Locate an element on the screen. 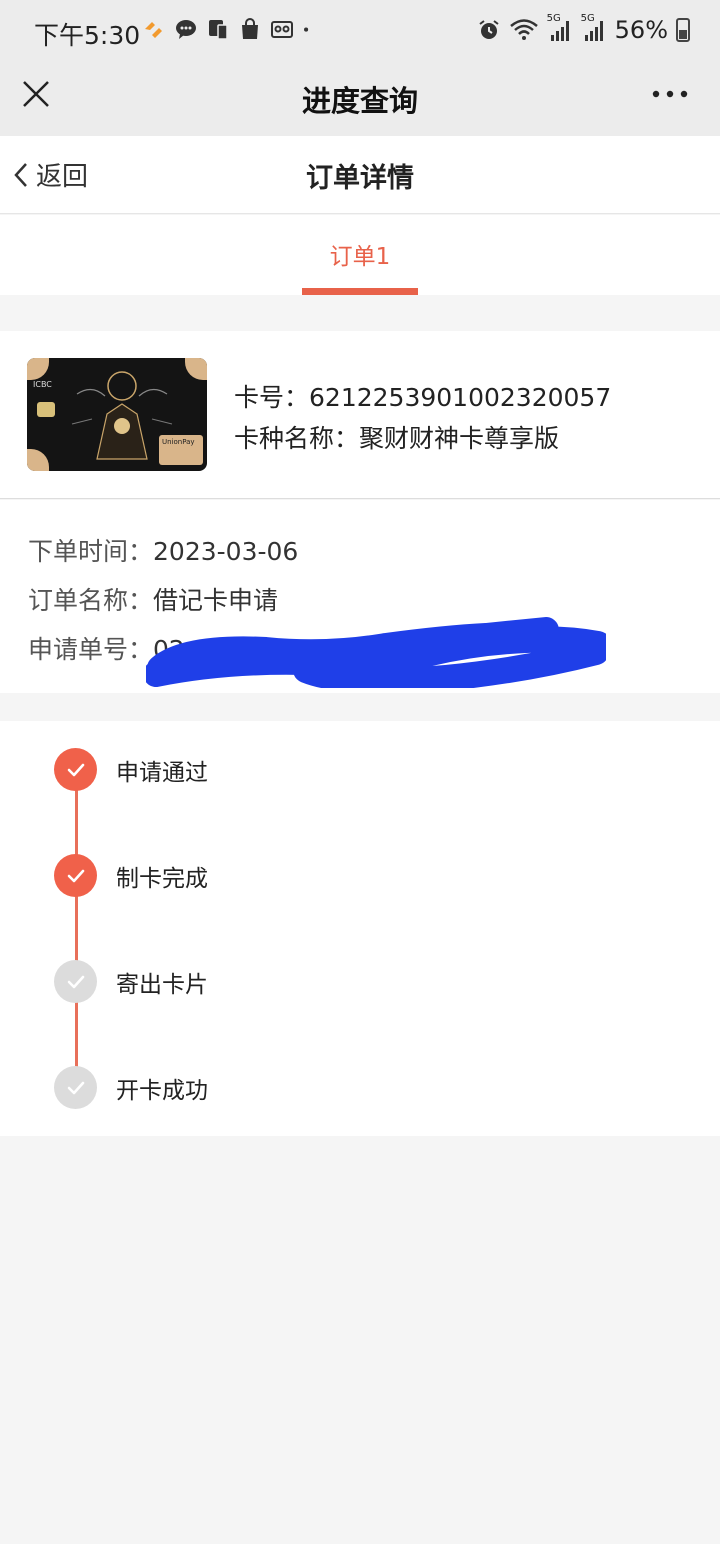 This screenshot has height=1544, width=720. card-info: 卡号：6212253901002320057 卡种名称：聚财财神卡尊享版 is located at coordinates (422, 418).